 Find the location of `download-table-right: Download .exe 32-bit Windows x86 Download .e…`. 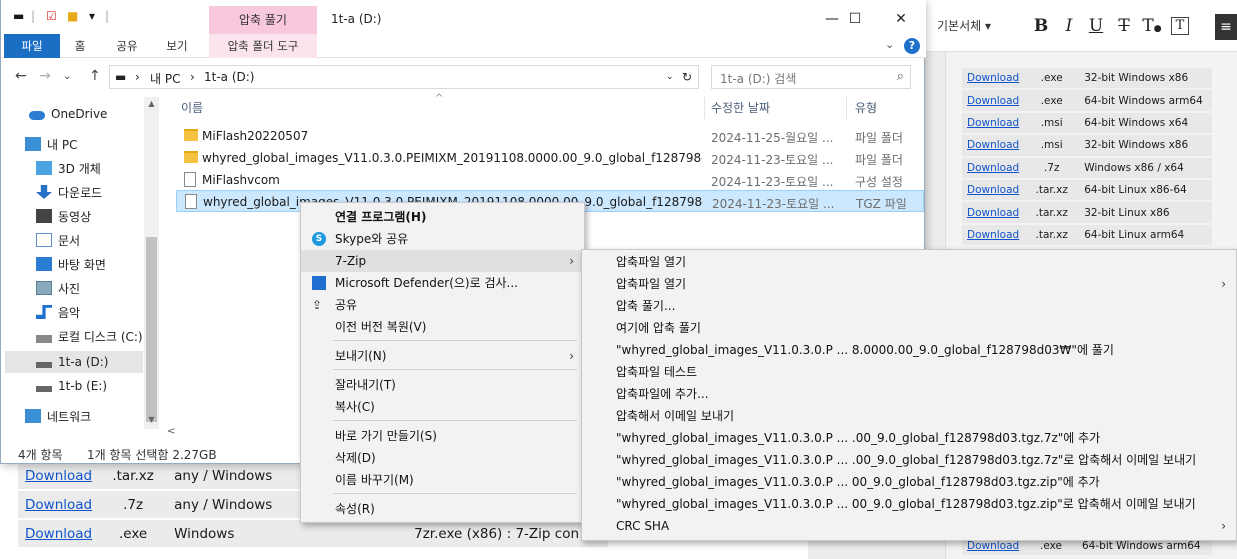

download-table-right: Download .exe 32-bit Windows x86 Download .e… is located at coordinates (1087, 156).